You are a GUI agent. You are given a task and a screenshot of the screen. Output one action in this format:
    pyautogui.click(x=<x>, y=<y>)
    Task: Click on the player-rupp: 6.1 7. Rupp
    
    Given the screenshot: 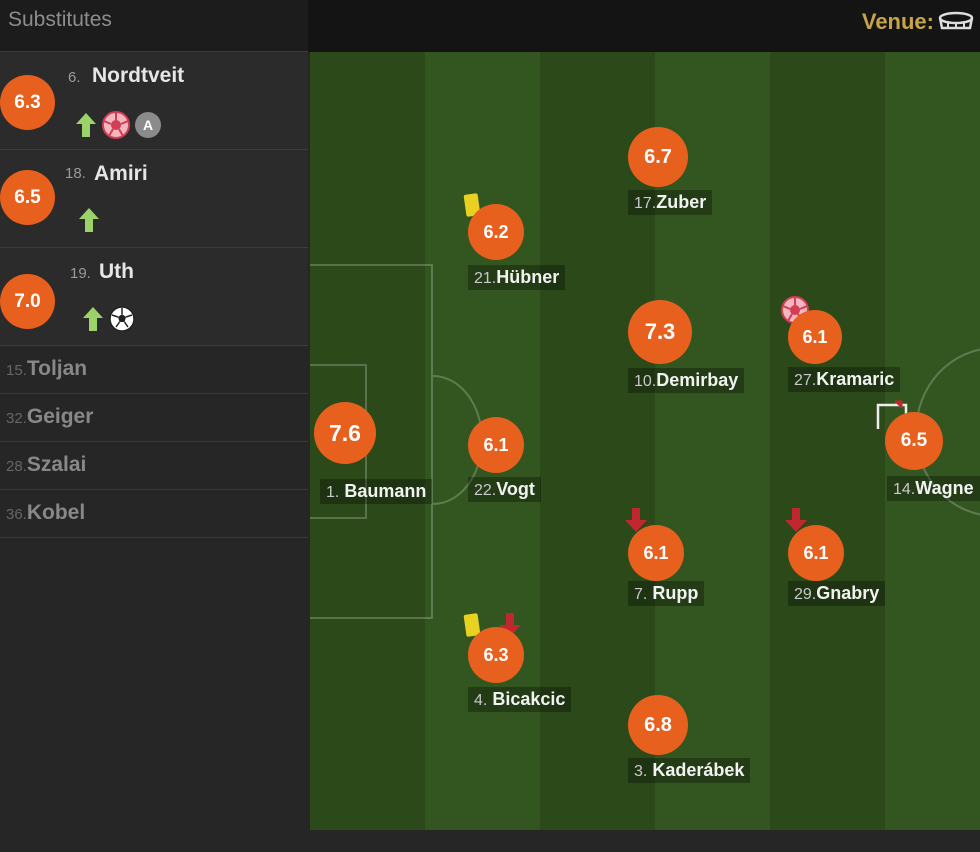 What is the action you would take?
    pyautogui.click(x=701, y=567)
    